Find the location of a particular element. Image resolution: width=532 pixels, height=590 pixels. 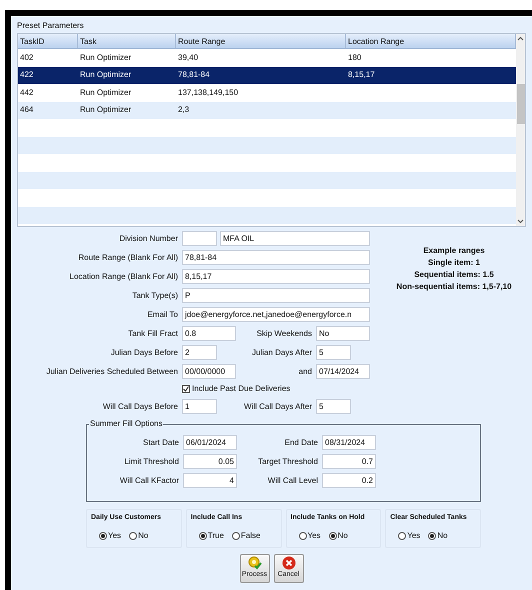

input-field is located at coordinates (199, 238).